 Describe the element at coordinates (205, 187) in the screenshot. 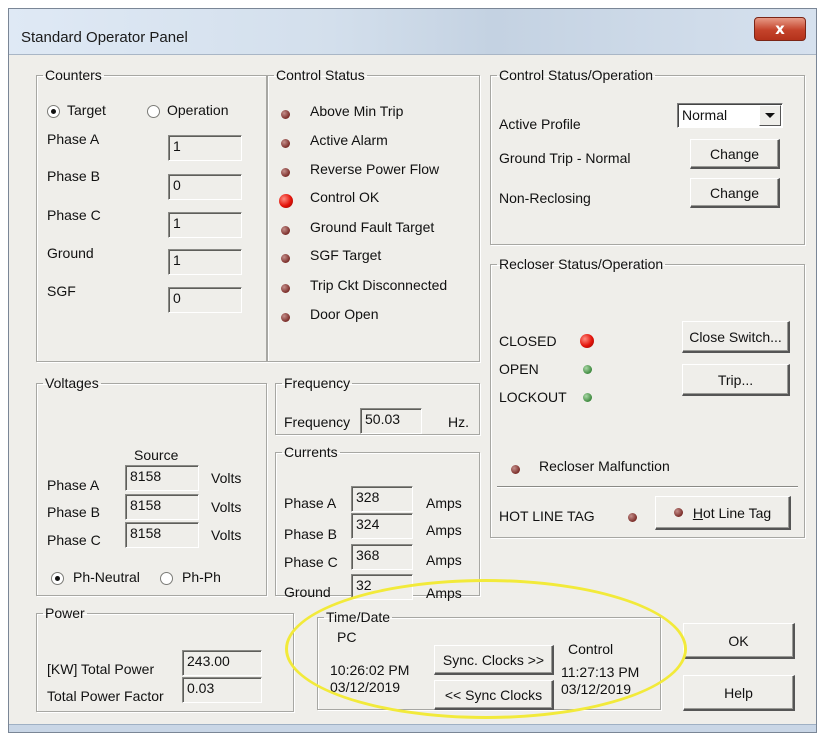

I see `counter-phase-b-field: 0` at that location.